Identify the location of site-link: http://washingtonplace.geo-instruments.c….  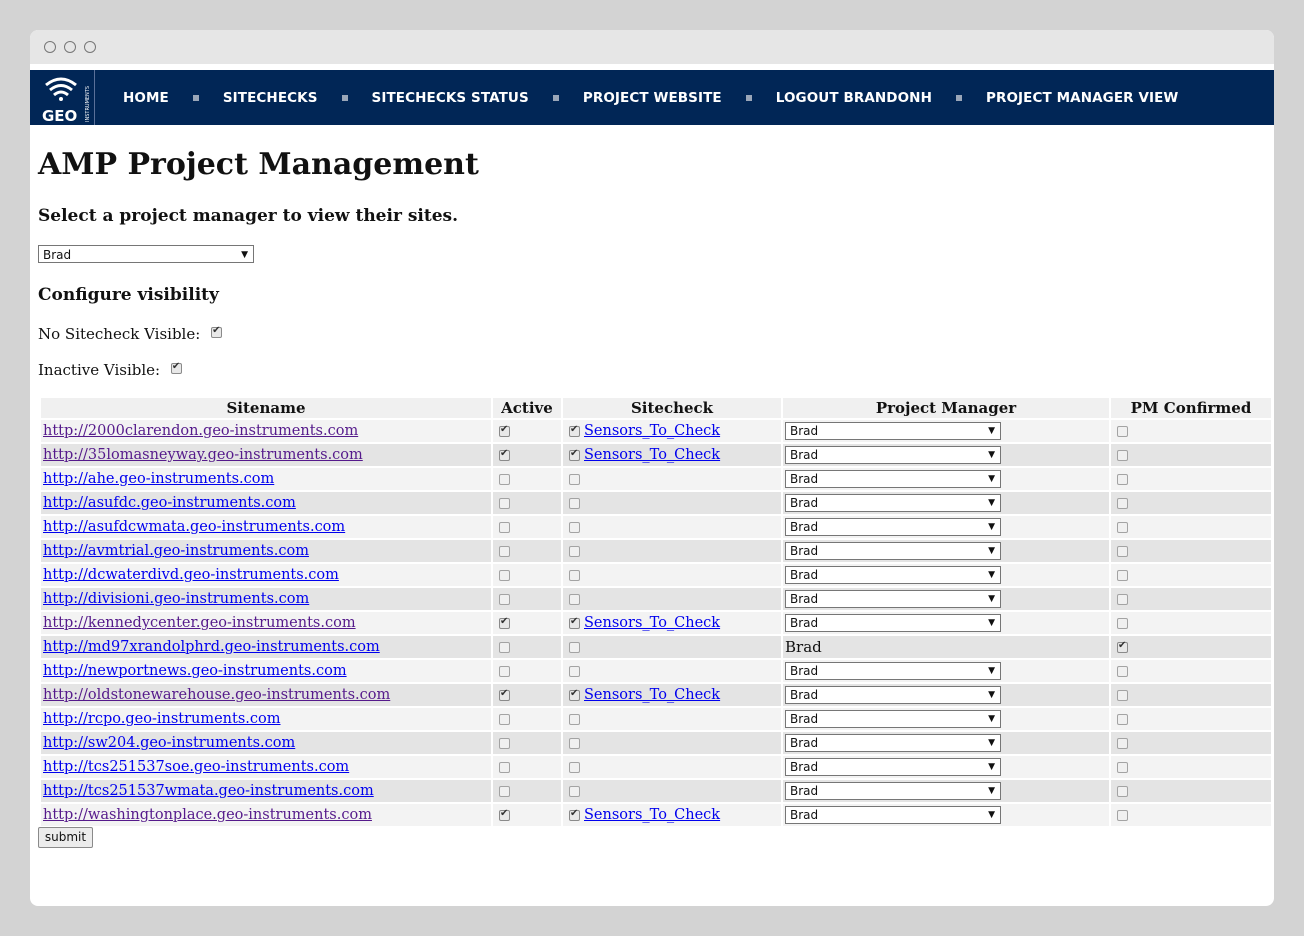
(207, 815).